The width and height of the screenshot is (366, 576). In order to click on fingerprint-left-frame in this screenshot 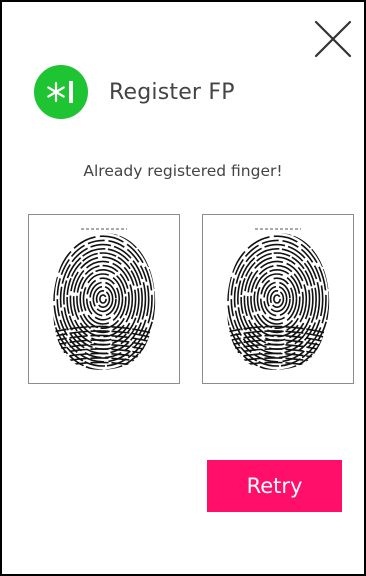, I will do `click(104, 299)`.